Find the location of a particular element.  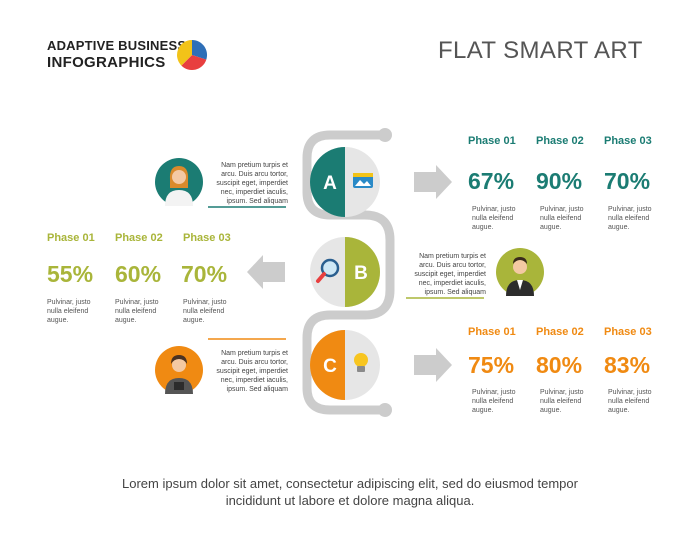

phase-value-b3: 70% is located at coordinates (204, 274).